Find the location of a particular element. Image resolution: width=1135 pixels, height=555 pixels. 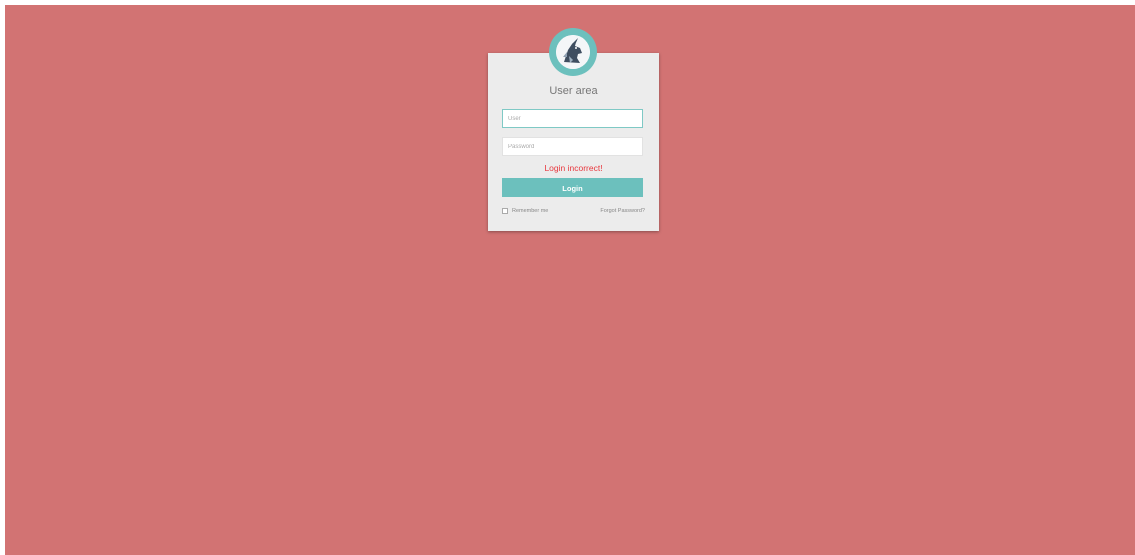

remember-me: Remember me is located at coordinates (525, 211).